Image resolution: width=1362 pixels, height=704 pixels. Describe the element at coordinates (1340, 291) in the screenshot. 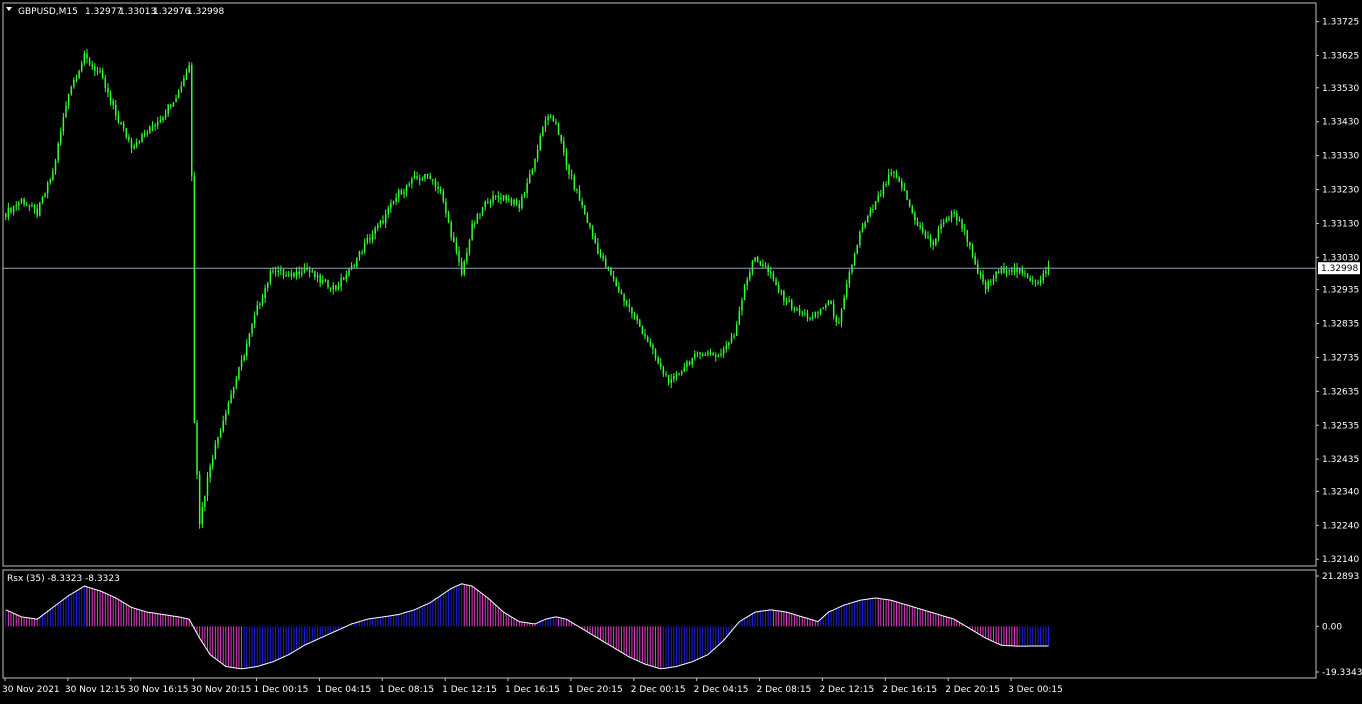

I see `price-tick-label: 1.32935` at that location.